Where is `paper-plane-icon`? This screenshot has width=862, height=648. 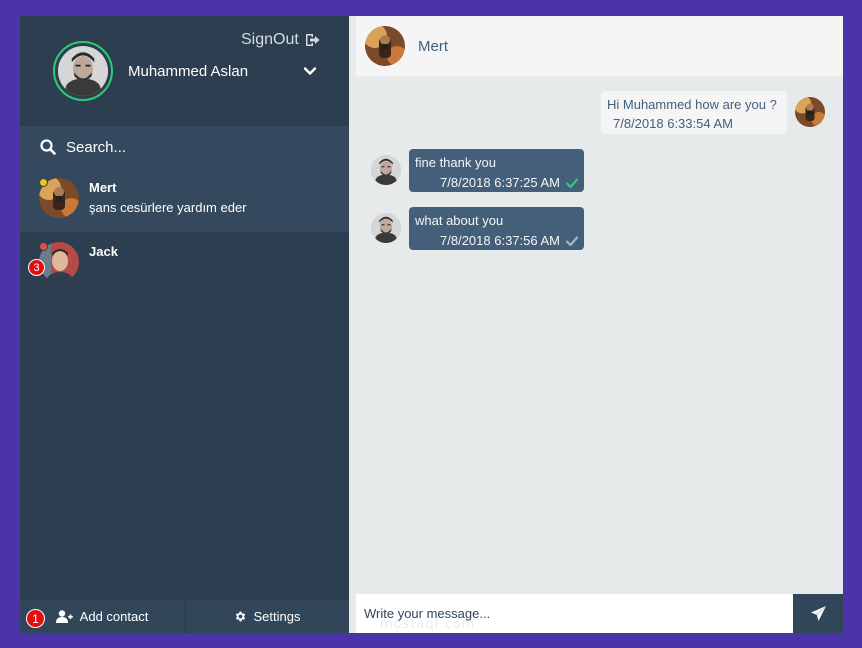 paper-plane-icon is located at coordinates (818, 613).